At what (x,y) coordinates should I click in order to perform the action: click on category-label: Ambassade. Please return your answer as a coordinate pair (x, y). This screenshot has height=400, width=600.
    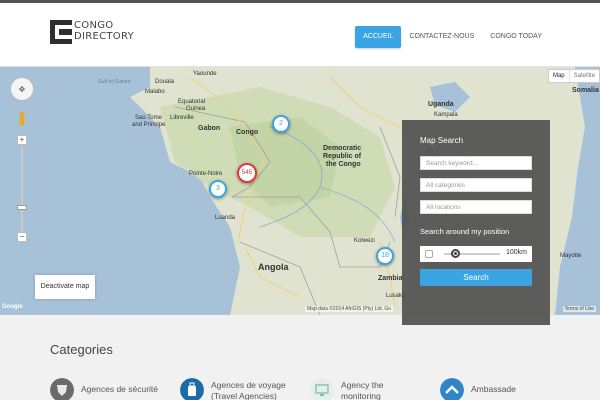
    Looking at the image, I should click on (493, 389).